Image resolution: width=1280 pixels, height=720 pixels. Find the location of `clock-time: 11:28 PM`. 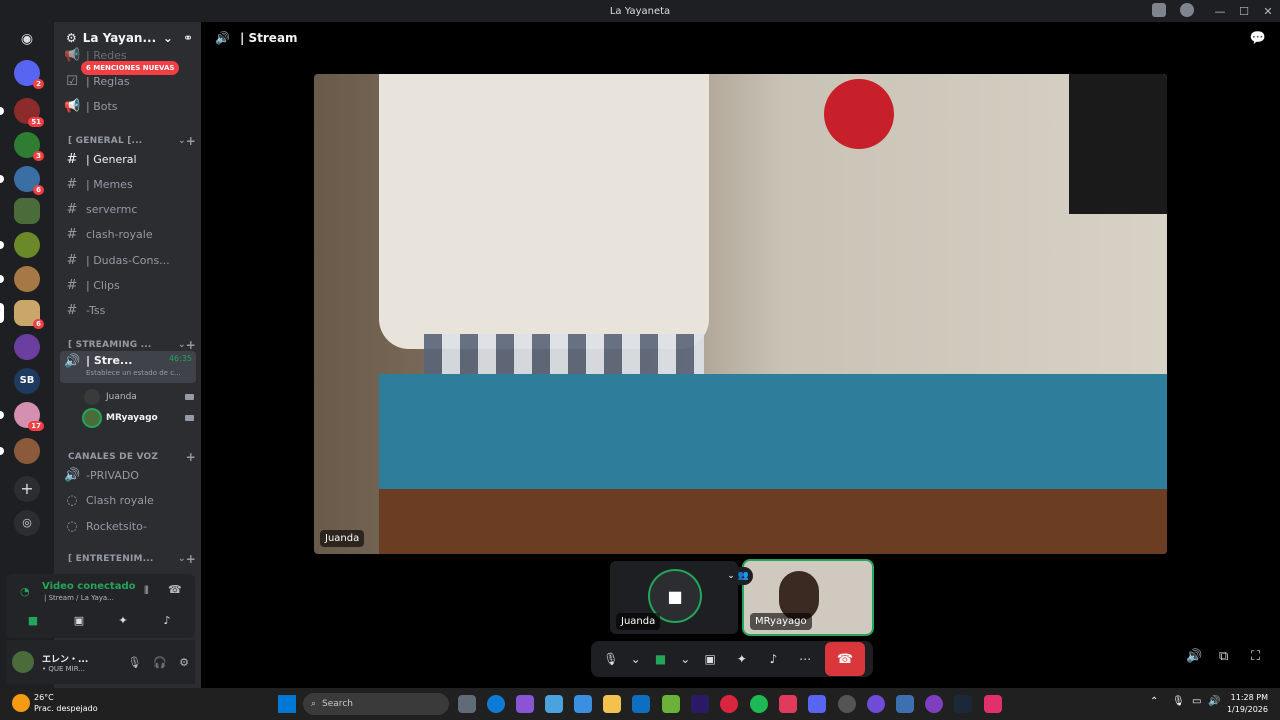

clock-time: 11:28 PM is located at coordinates (1247, 697).